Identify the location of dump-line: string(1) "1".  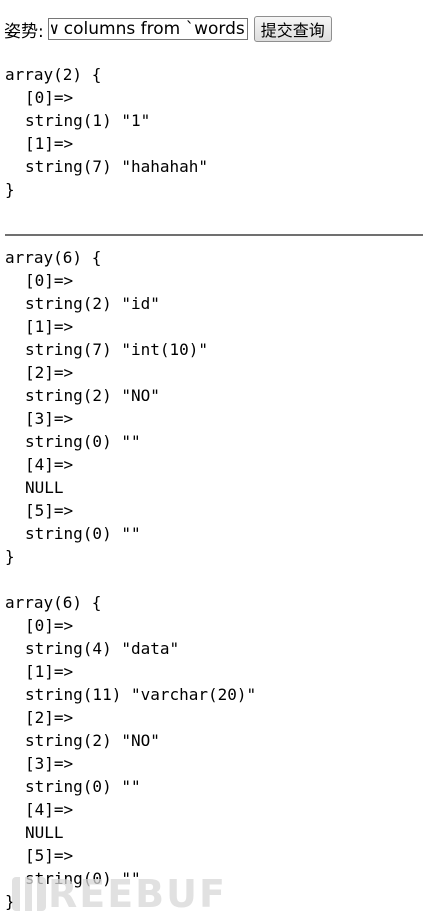
(88, 120).